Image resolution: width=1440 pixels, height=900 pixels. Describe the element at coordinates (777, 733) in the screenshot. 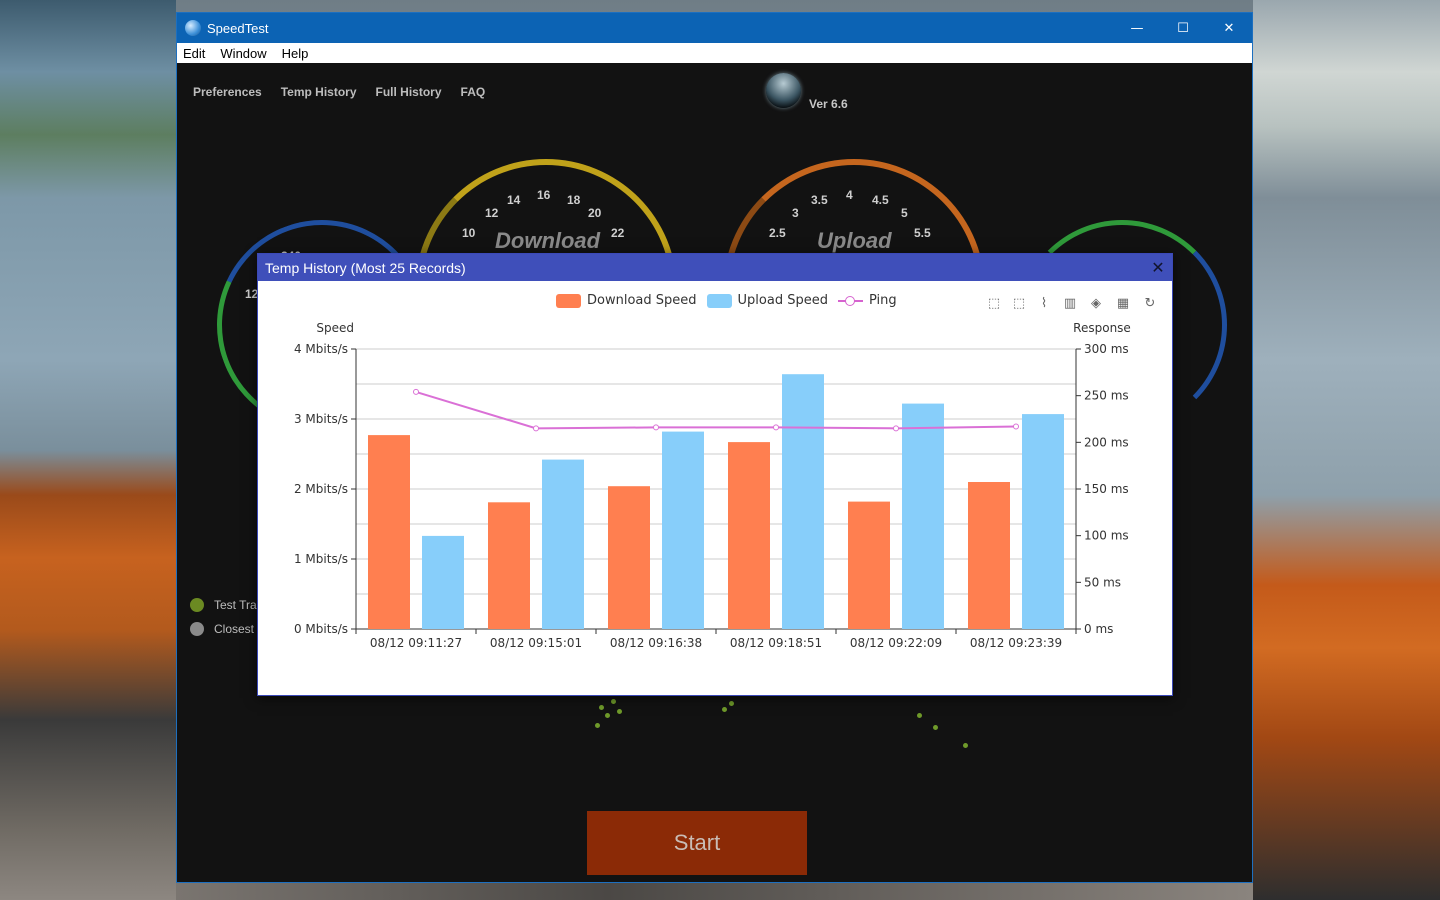

I see `server-map` at that location.